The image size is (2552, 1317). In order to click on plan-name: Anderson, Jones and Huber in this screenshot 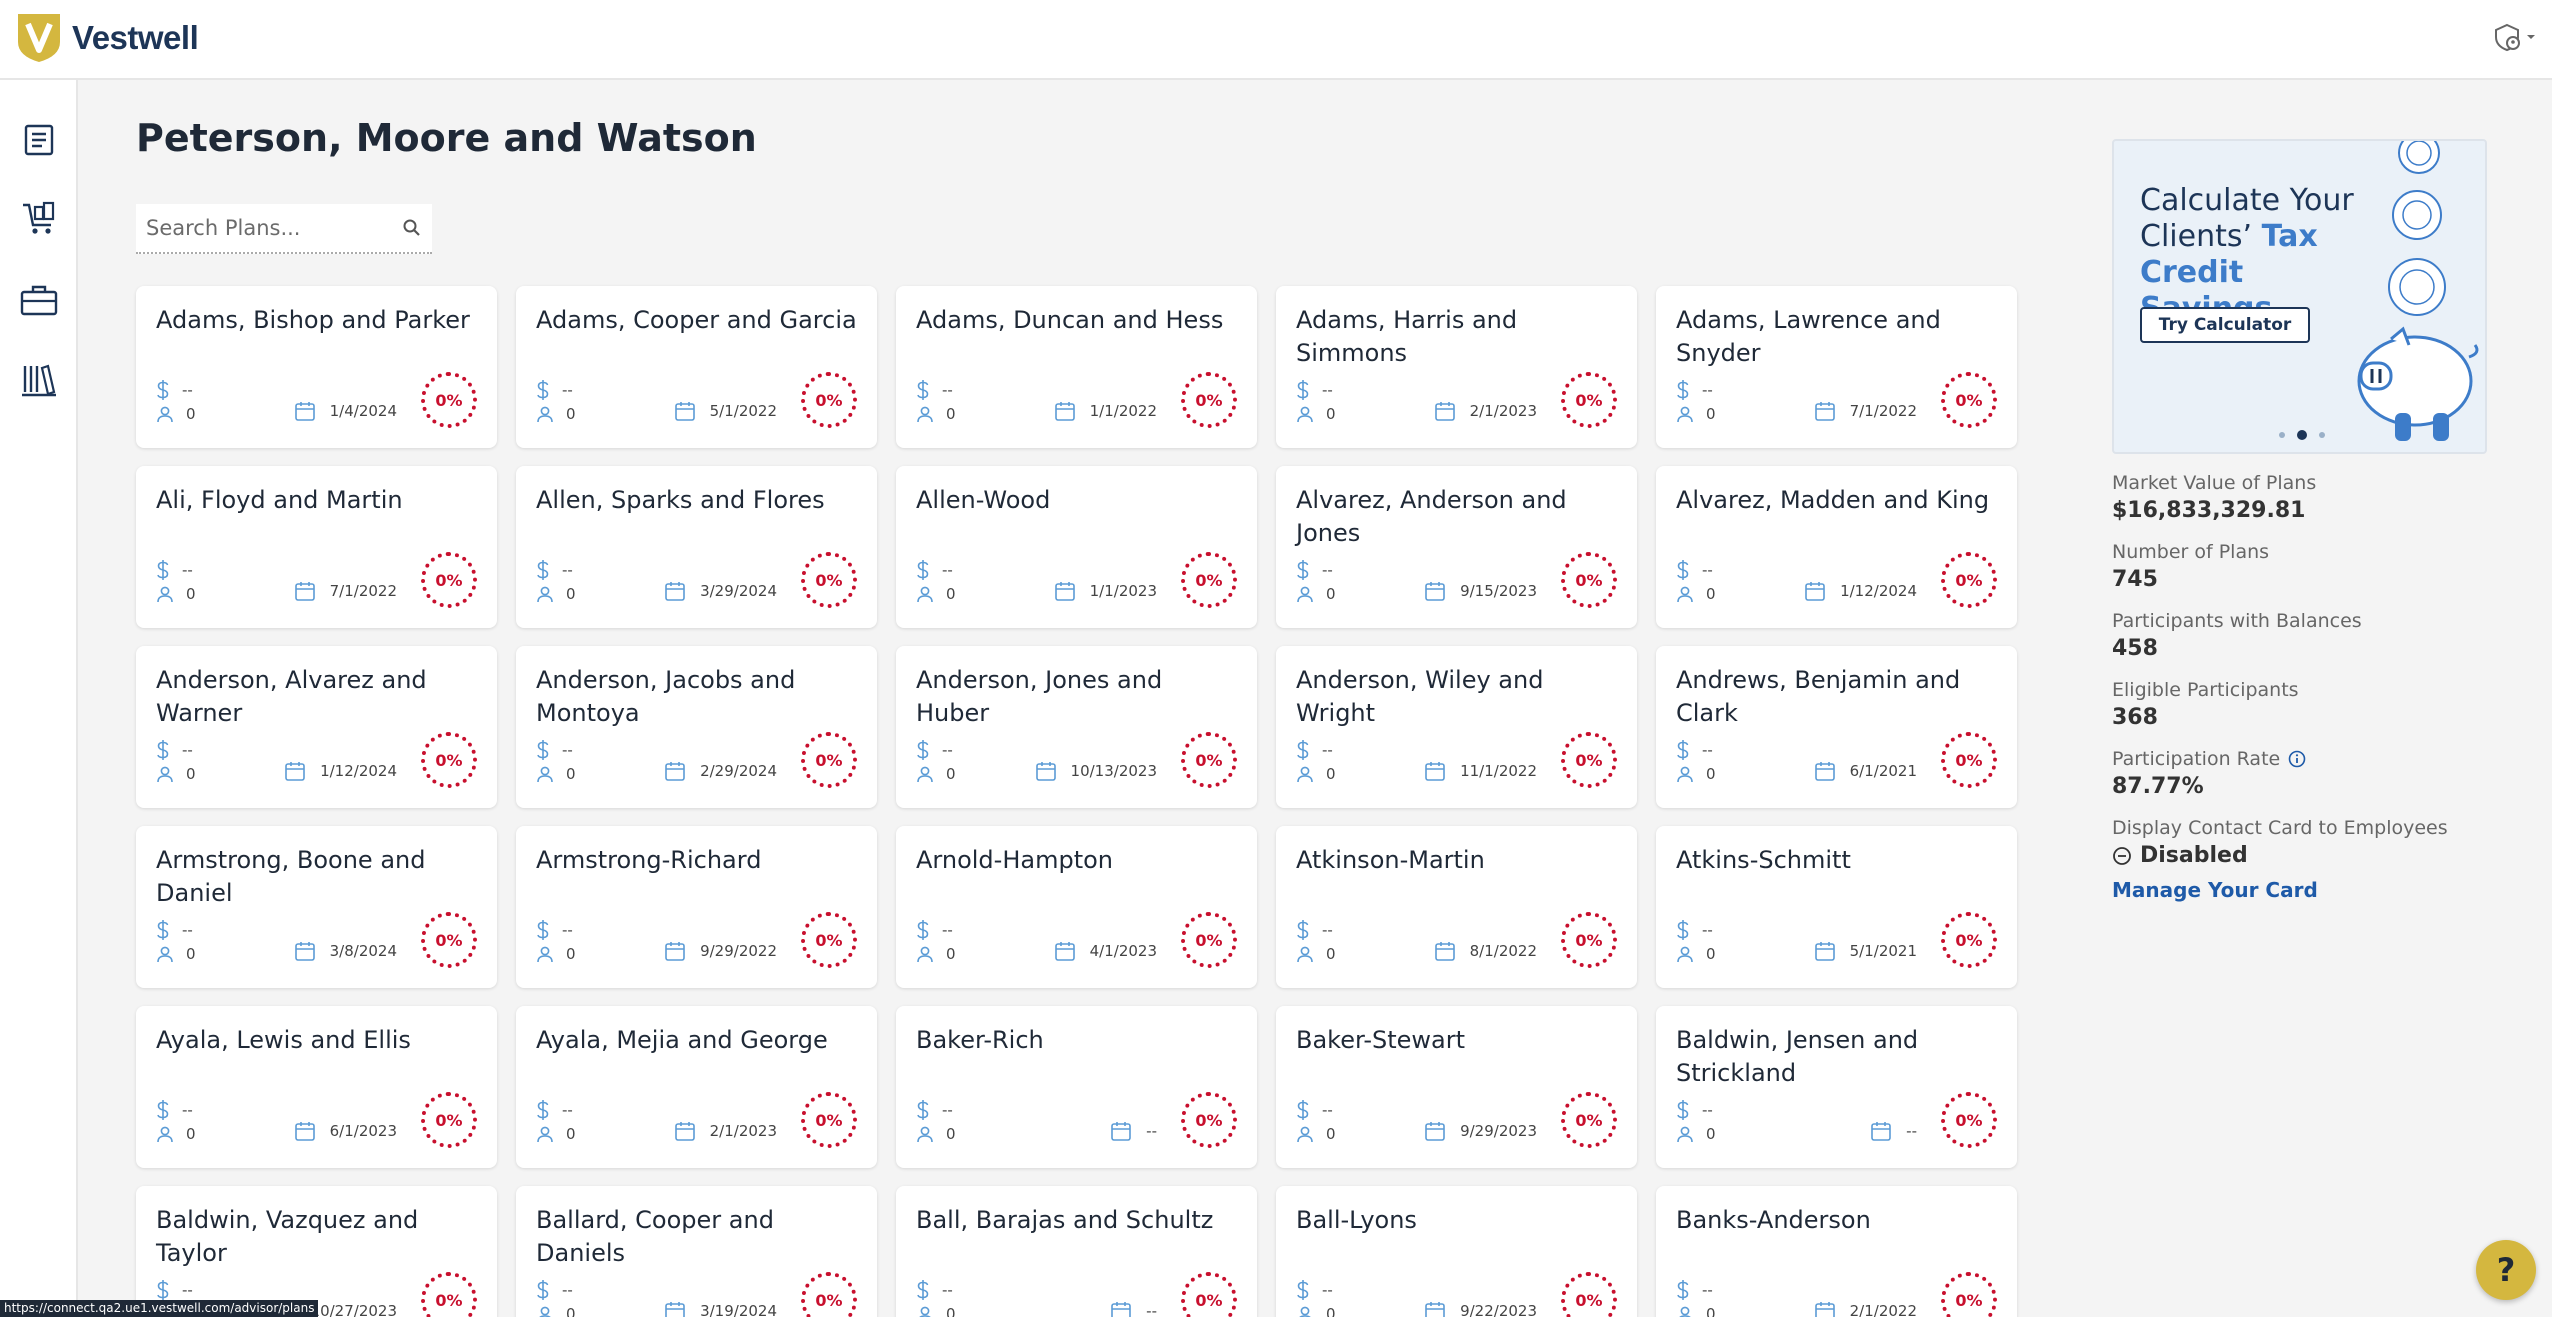, I will do `click(1039, 696)`.